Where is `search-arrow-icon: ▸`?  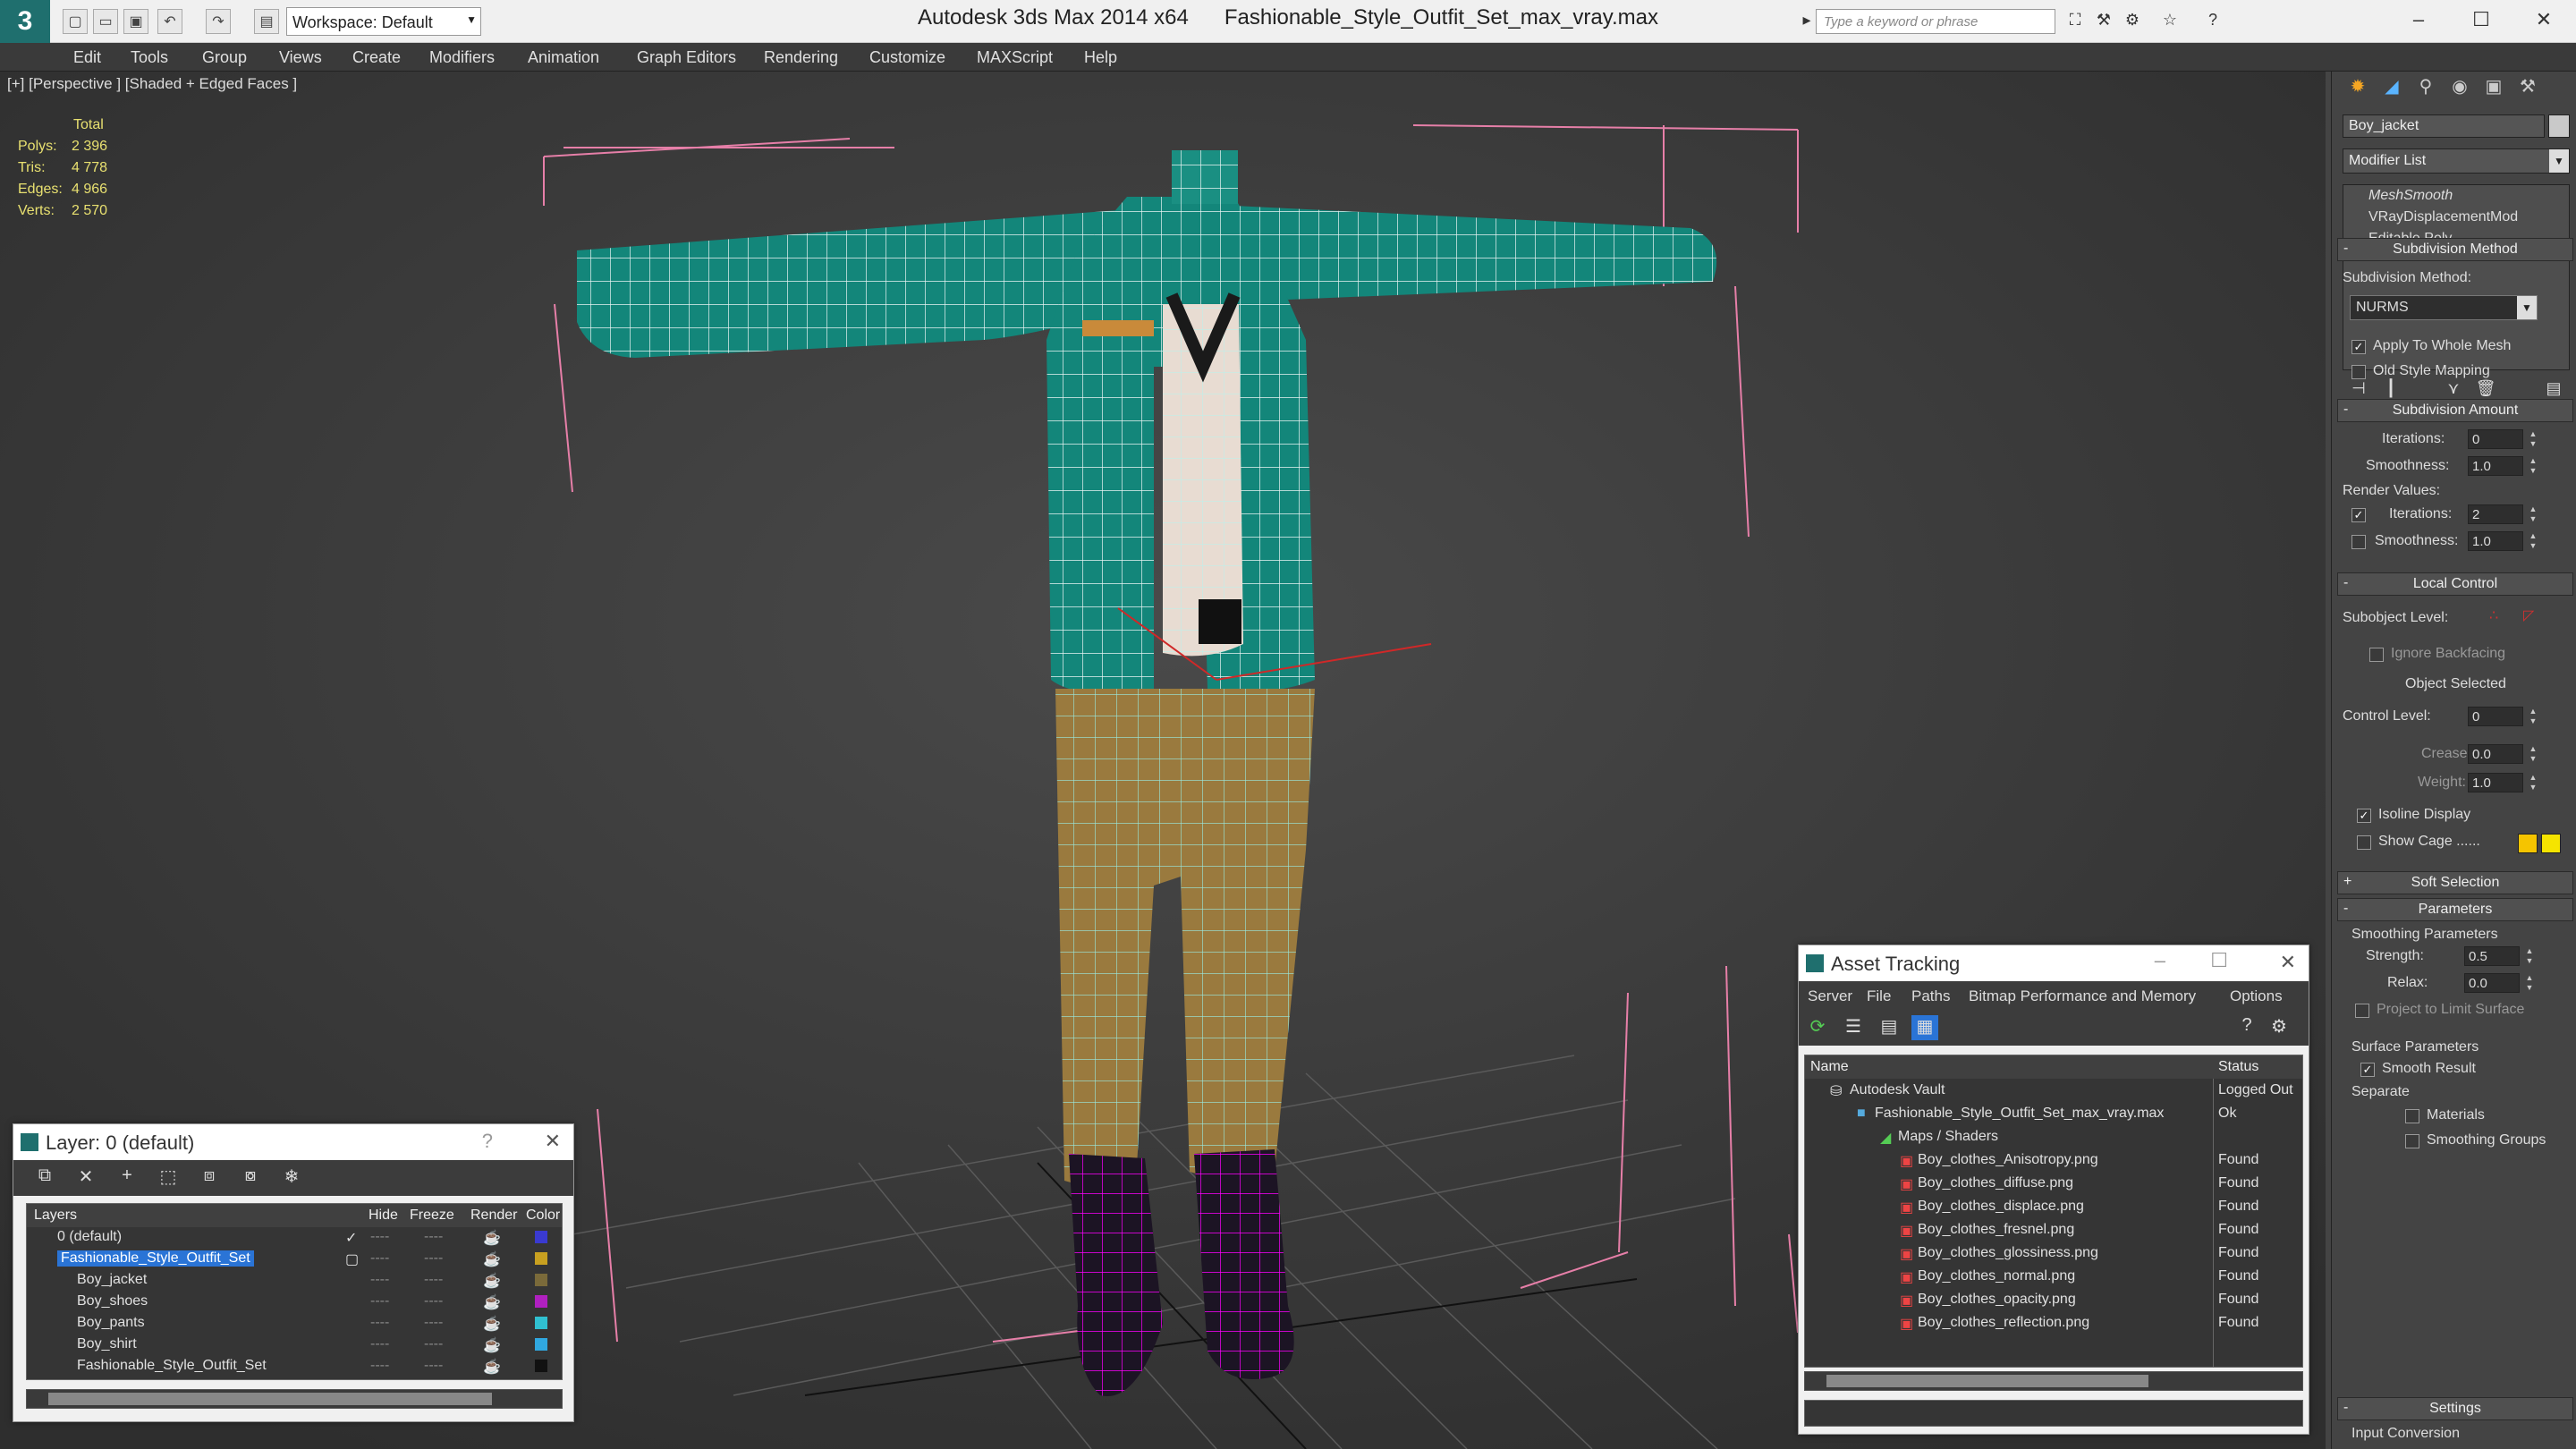
search-arrow-icon: ▸ is located at coordinates (1807, 21).